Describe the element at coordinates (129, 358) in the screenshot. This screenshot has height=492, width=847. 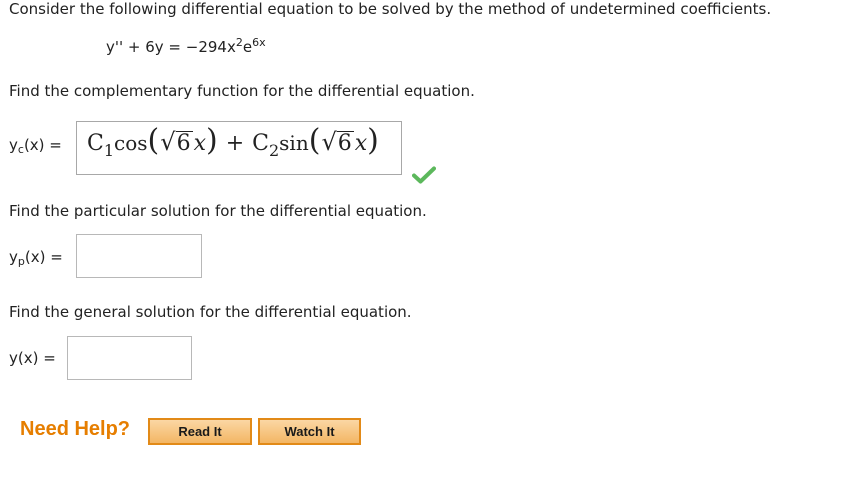
I see `general-answer-input` at that location.